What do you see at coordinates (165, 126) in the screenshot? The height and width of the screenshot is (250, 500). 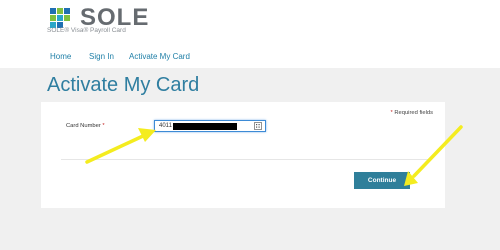 I see `card-number-value: 4011` at bounding box center [165, 126].